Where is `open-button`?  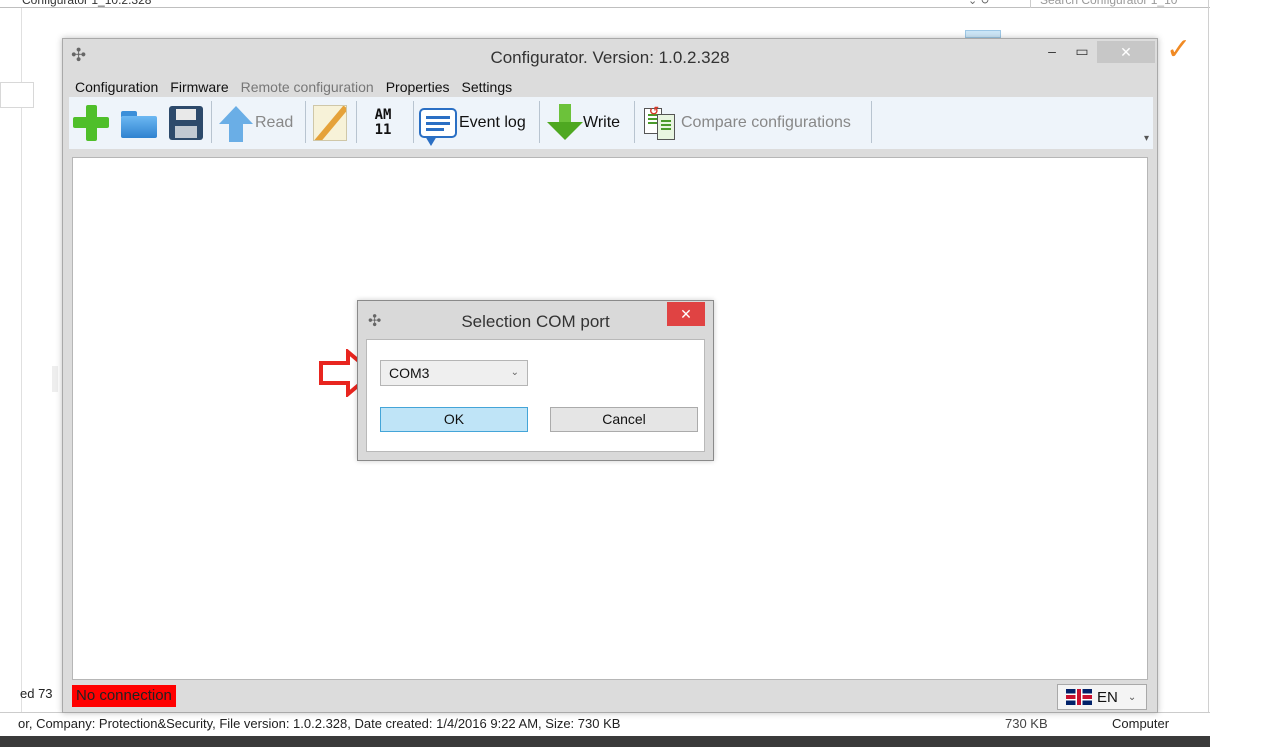
open-button is located at coordinates (140, 123).